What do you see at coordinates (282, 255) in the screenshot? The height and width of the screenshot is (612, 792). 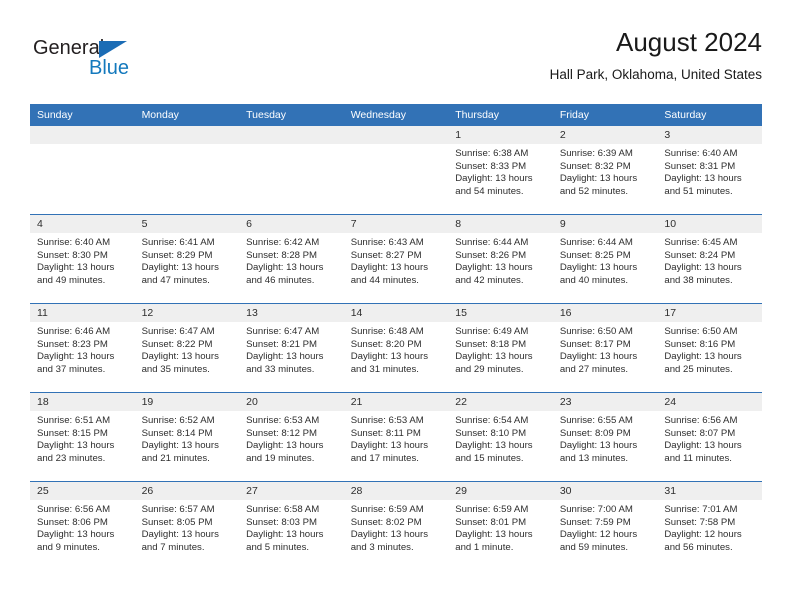 I see `sunset-text: Sunset: 8:28 PM` at bounding box center [282, 255].